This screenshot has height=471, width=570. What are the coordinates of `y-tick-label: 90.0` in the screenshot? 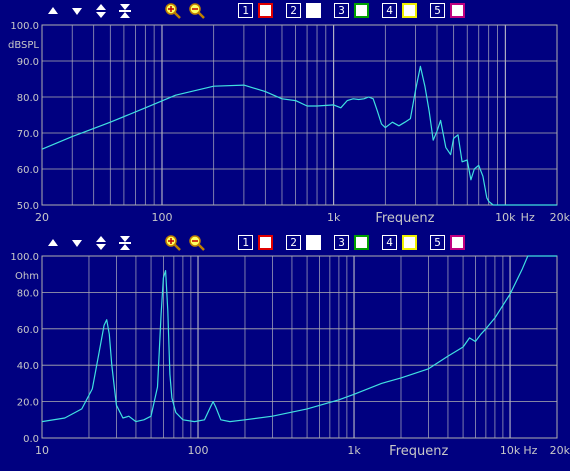 It's located at (28, 62).